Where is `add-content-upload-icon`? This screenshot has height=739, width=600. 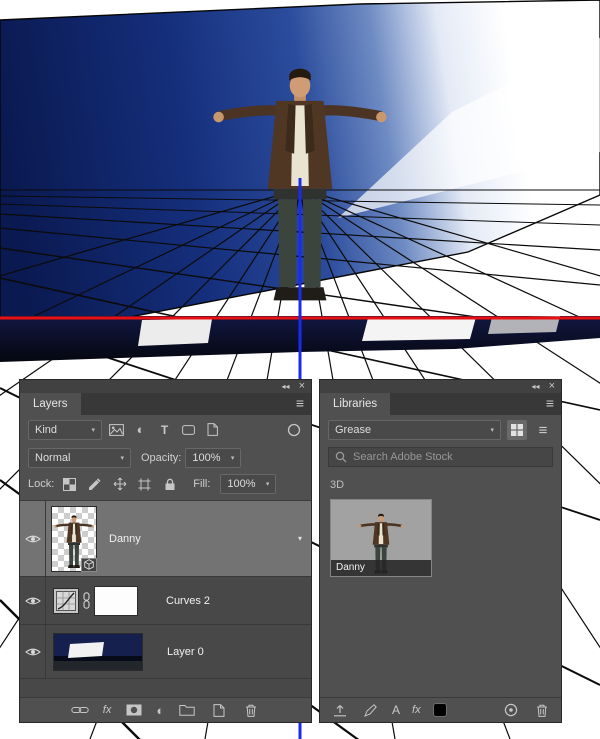 add-content-upload-icon is located at coordinates (339, 710).